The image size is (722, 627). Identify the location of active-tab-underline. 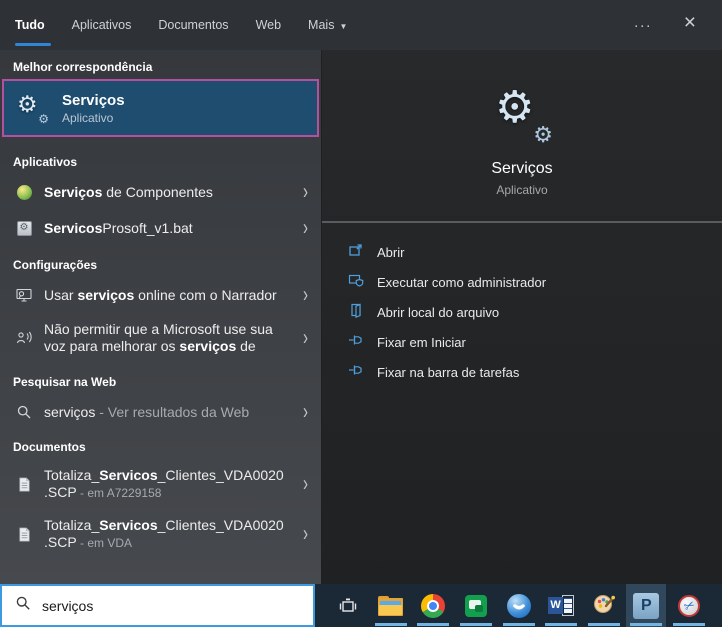
(33, 44).